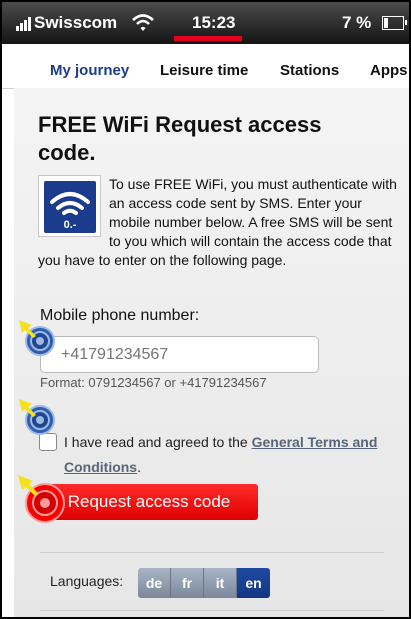 The height and width of the screenshot is (619, 411). What do you see at coordinates (180, 138) in the screenshot?
I see `page-title: FREE WiFi Request access code.` at bounding box center [180, 138].